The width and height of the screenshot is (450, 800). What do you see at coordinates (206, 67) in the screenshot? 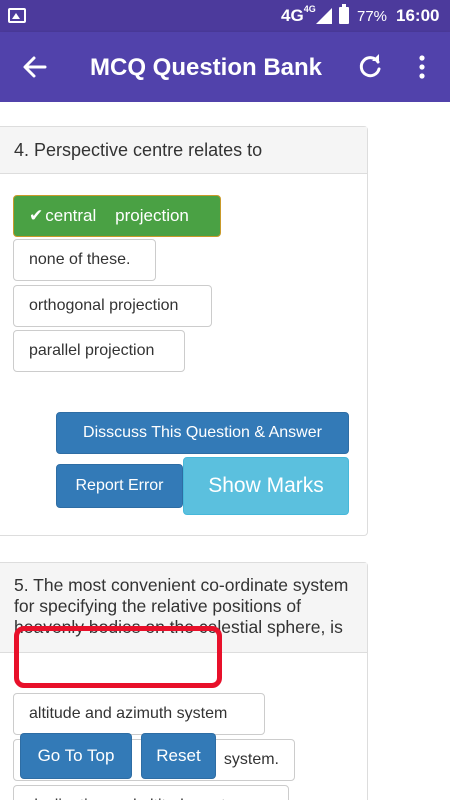
I see `page-title: MCQ Question Bank` at bounding box center [206, 67].